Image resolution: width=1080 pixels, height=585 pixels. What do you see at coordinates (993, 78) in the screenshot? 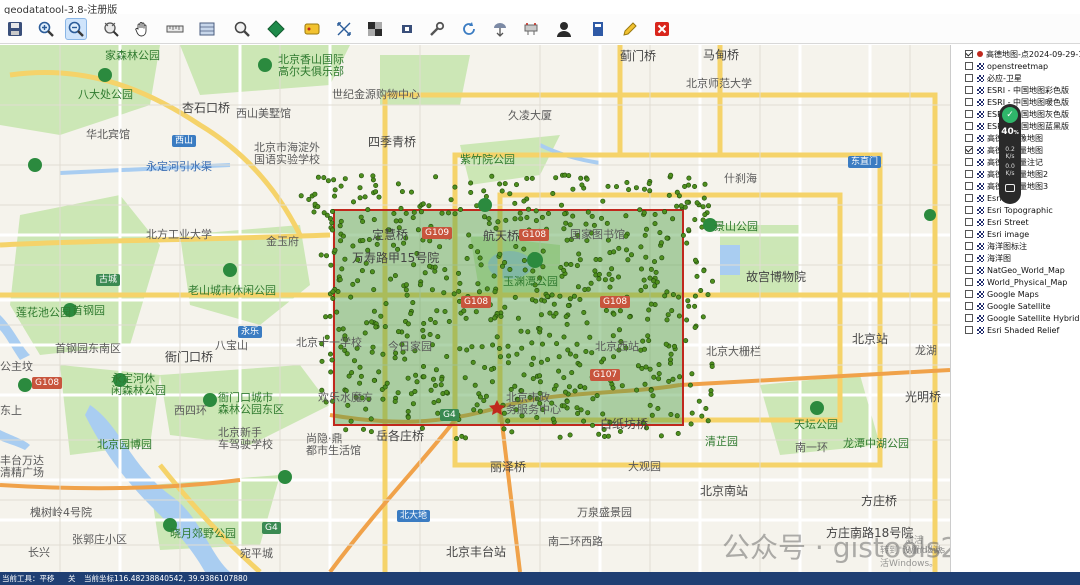
I see `layer-item: 必应-卫星` at bounding box center [993, 78].